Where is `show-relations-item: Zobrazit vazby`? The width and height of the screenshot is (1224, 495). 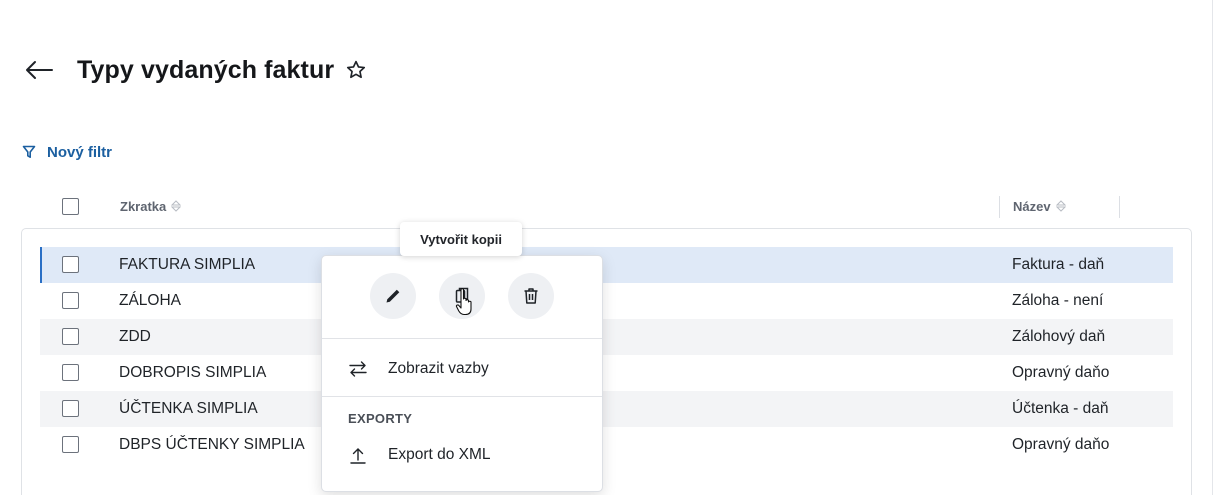 show-relations-item: Zobrazit vazby is located at coordinates (462, 369).